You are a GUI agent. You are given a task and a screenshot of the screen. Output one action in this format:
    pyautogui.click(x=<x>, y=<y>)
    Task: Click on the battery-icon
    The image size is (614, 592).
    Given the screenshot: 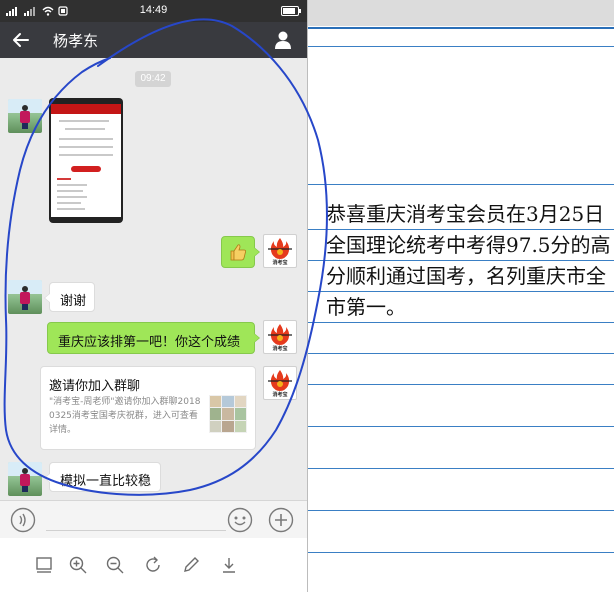 What is the action you would take?
    pyautogui.click(x=291, y=11)
    